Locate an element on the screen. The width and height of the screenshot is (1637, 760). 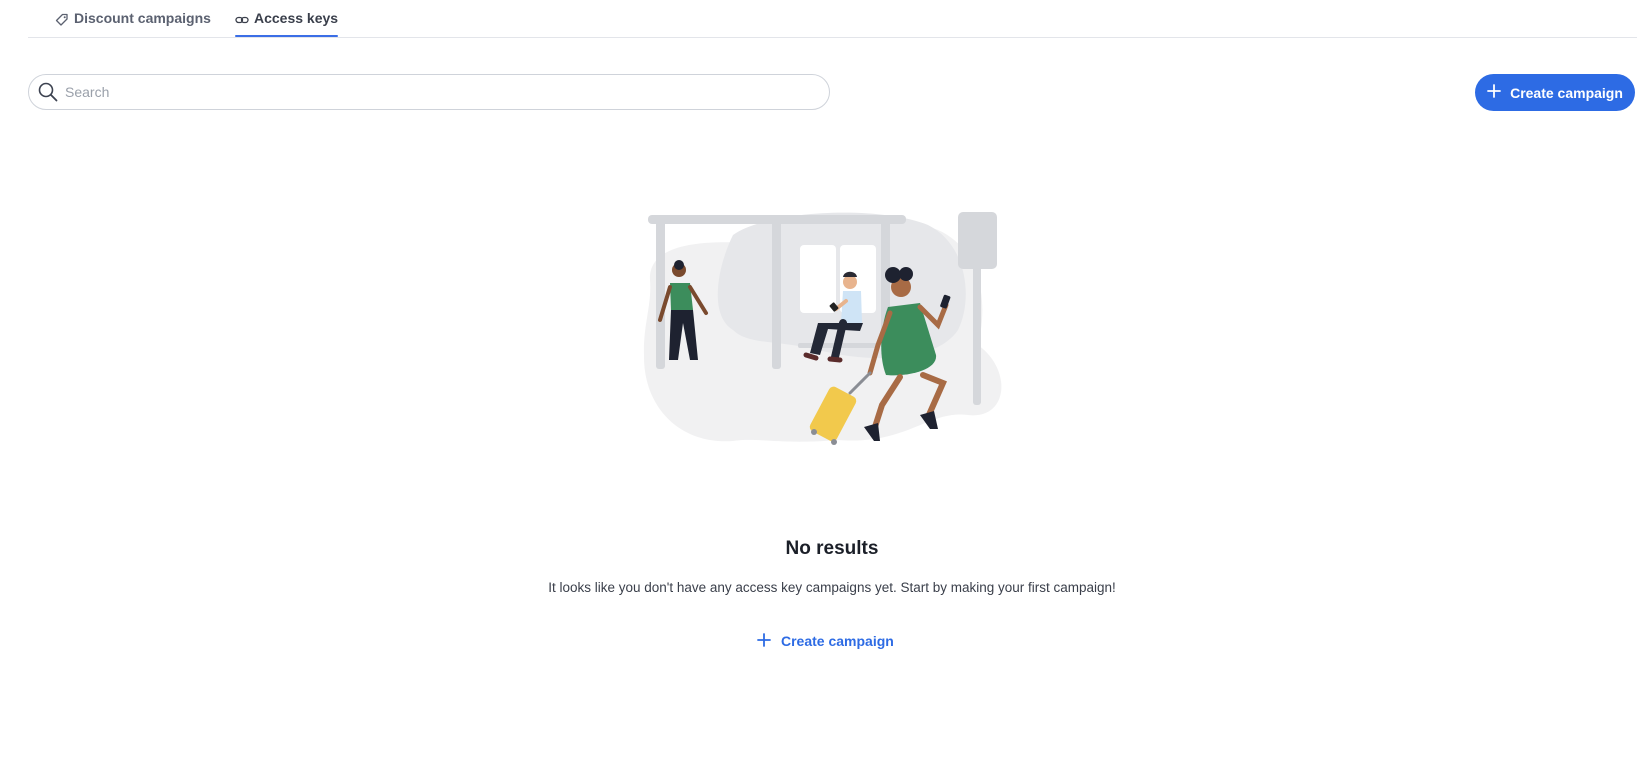
search-bar is located at coordinates (429, 92).